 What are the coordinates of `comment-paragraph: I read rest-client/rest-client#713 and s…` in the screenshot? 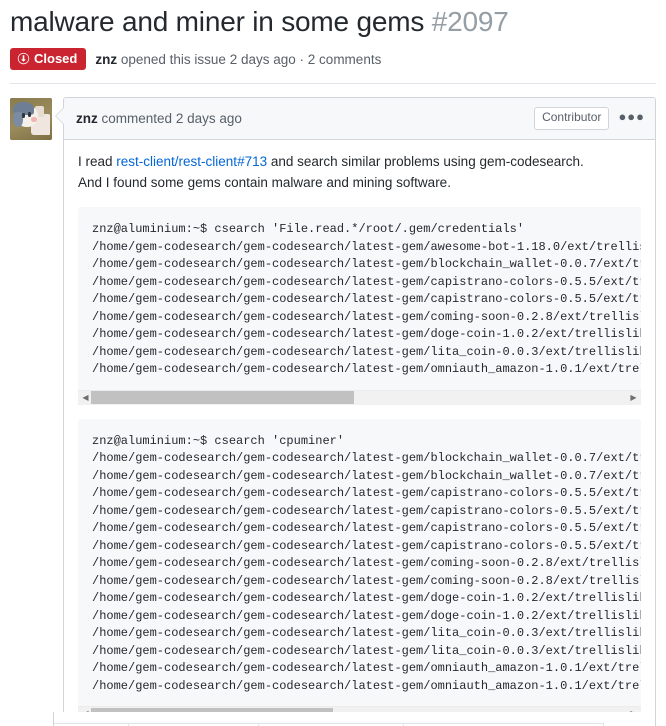 It's located at (359, 173).